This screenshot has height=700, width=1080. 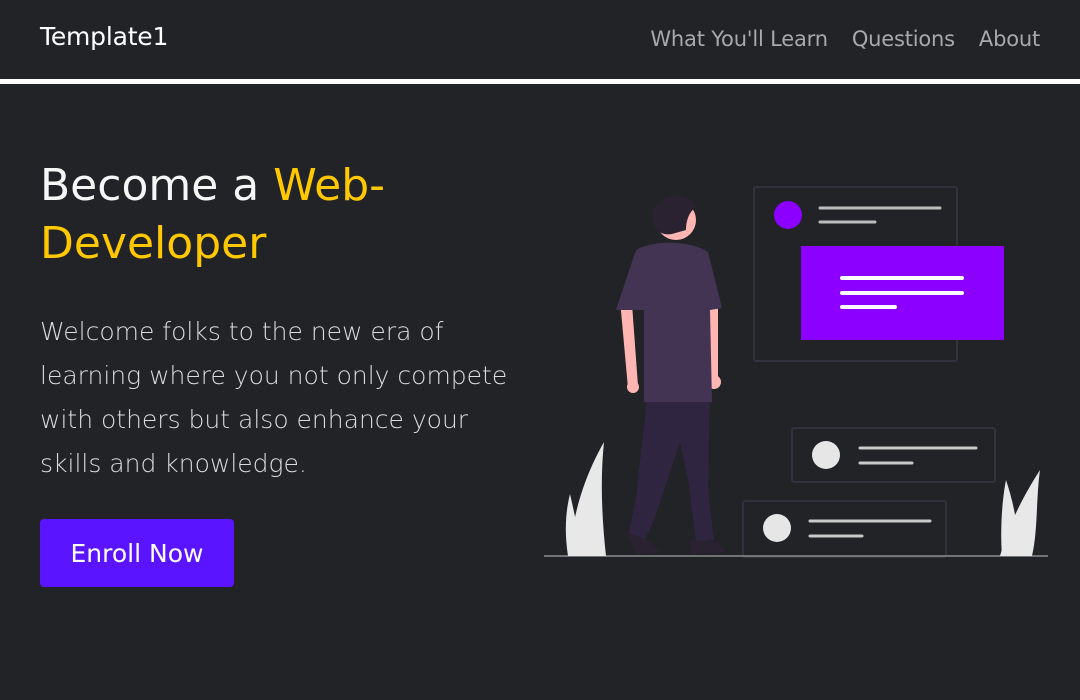 What do you see at coordinates (137, 553) in the screenshot?
I see `enroll-now-button: Enroll Now` at bounding box center [137, 553].